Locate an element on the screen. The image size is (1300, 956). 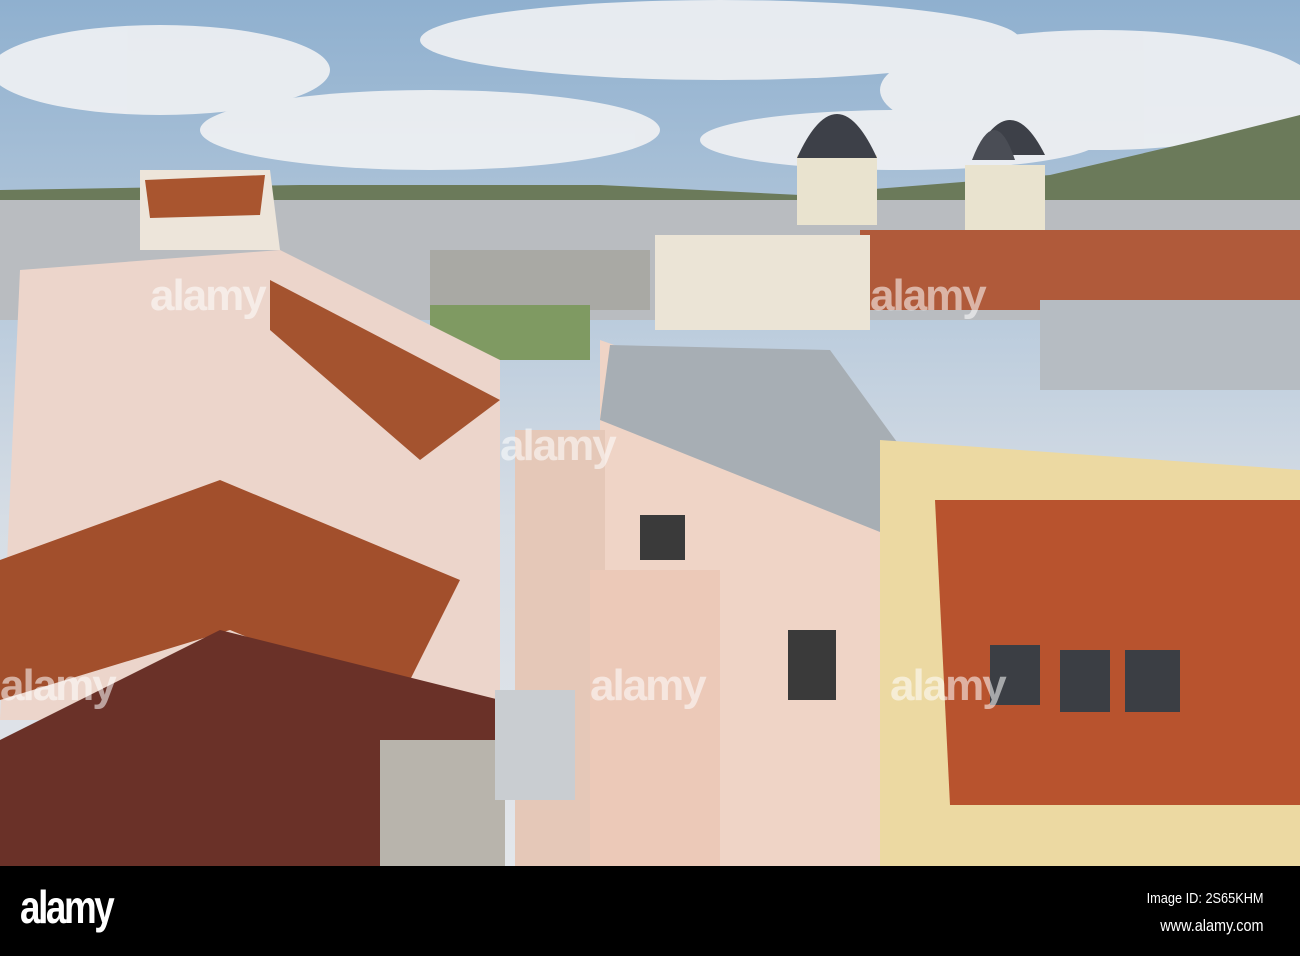
image-id: Image ID: 2S65KHM is located at coordinates (1205, 898).